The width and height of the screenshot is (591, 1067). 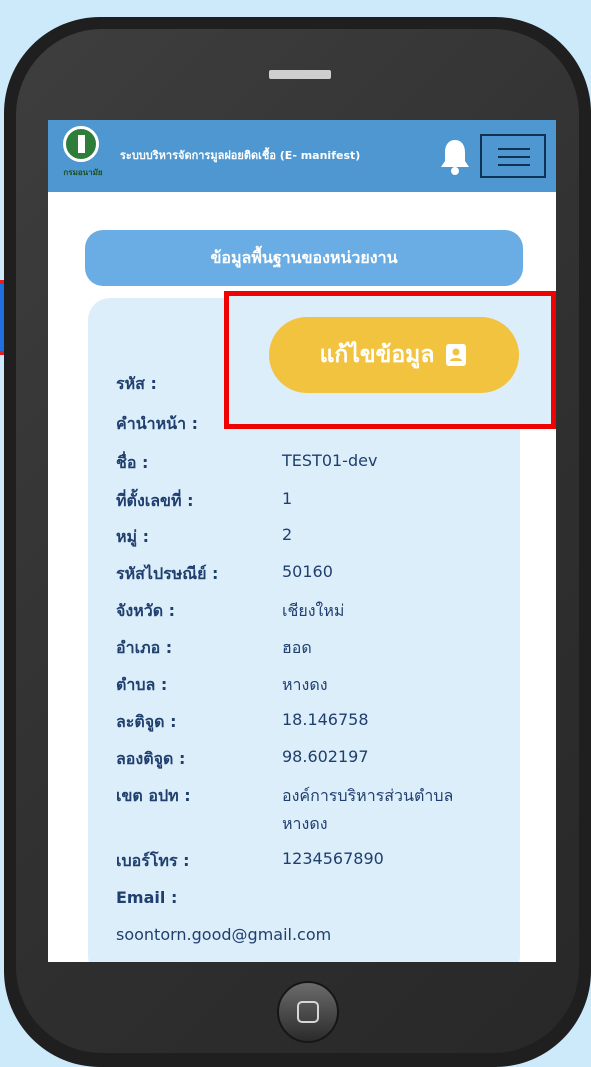 What do you see at coordinates (153, 795) in the screenshot?
I see `field-label-local-admin: เขต อปท :` at bounding box center [153, 795].